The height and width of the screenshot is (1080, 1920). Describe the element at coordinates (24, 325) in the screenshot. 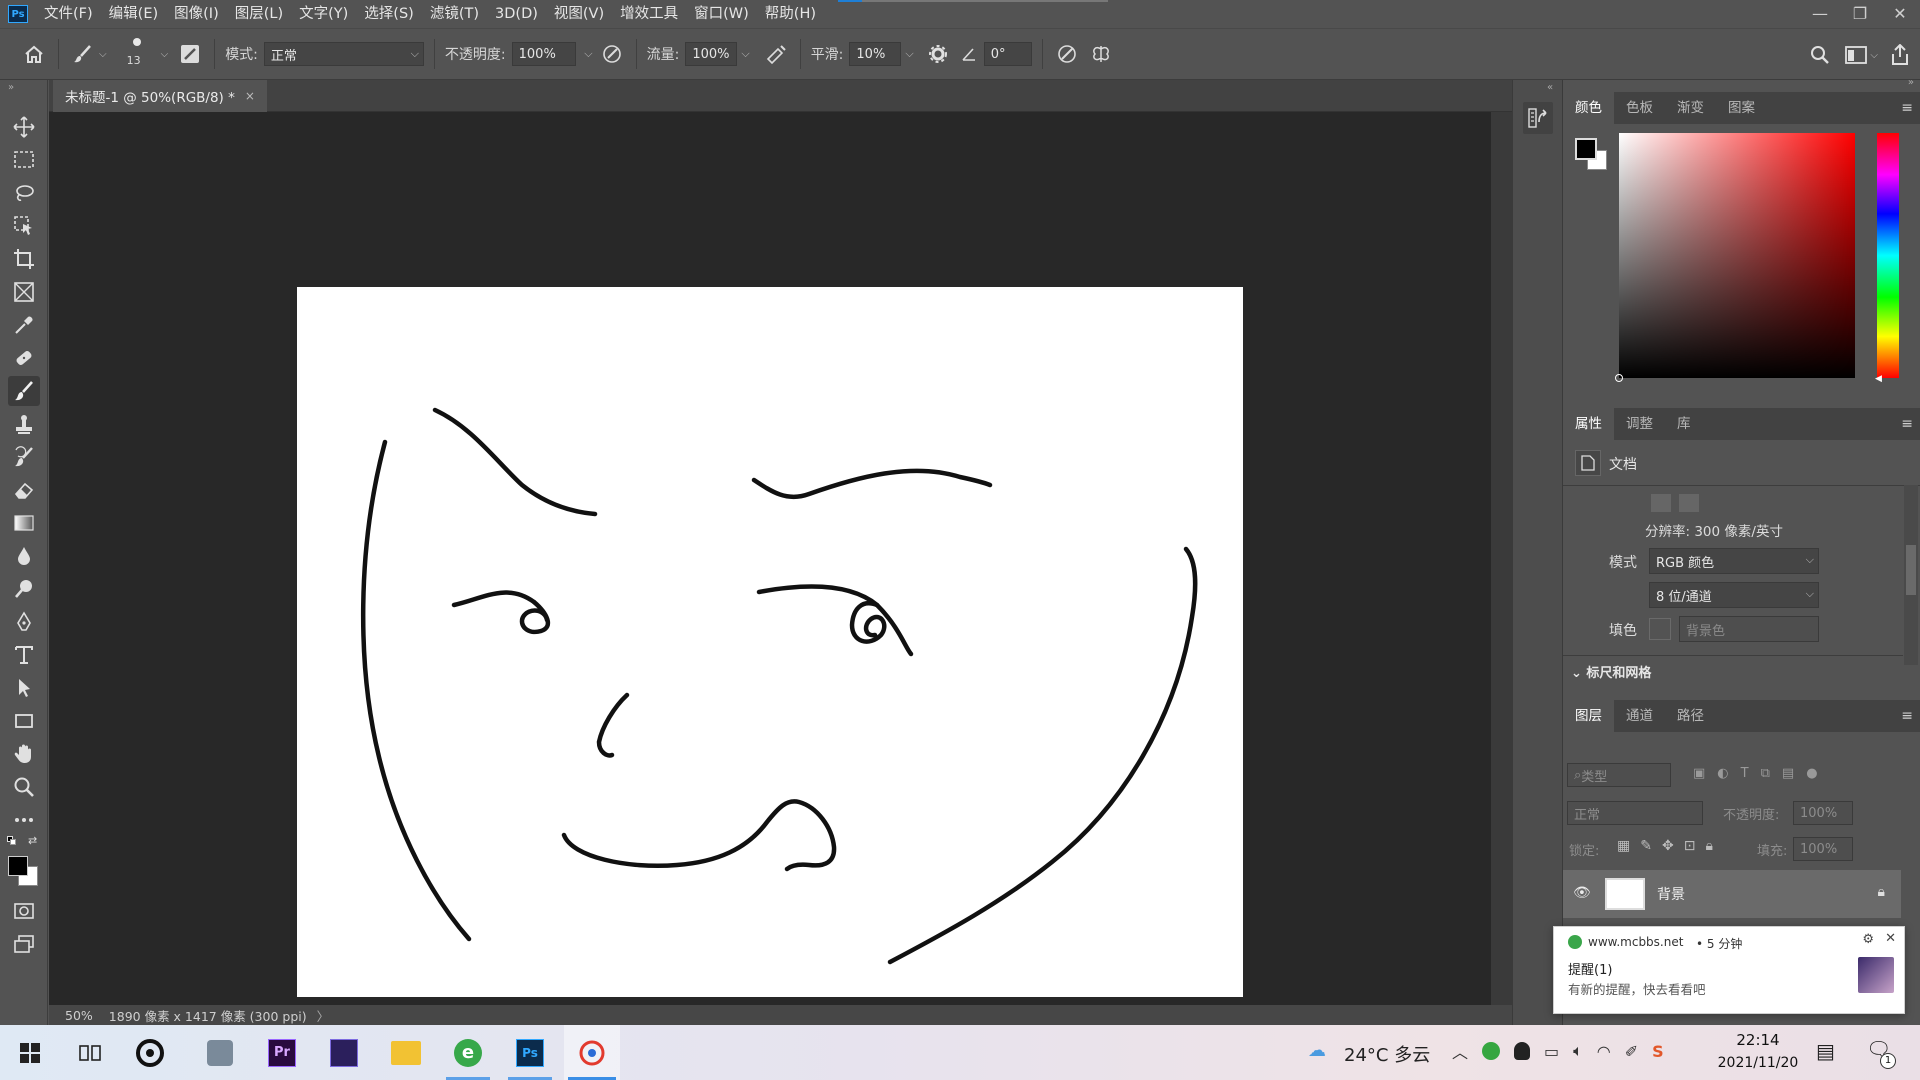

I see `eyedropper-tool` at that location.